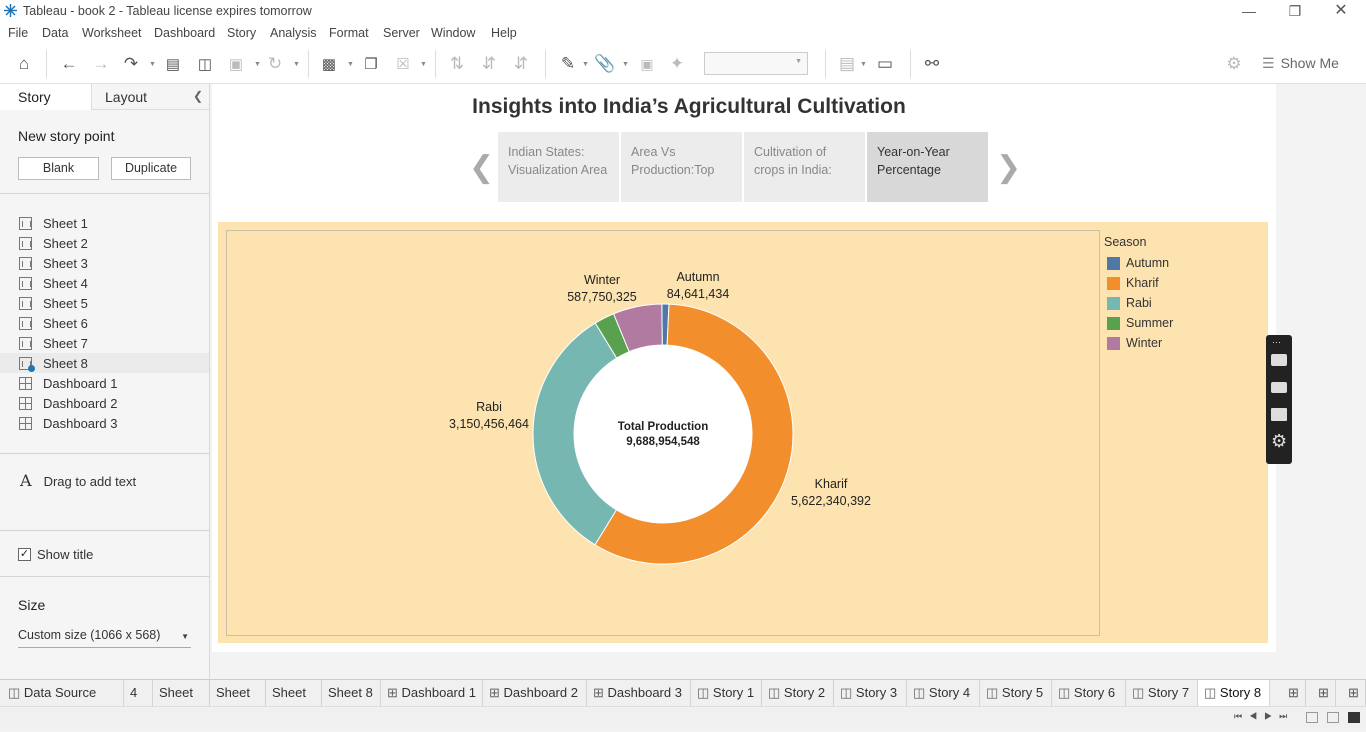  I want to click on menu-server: Server, so click(401, 33).